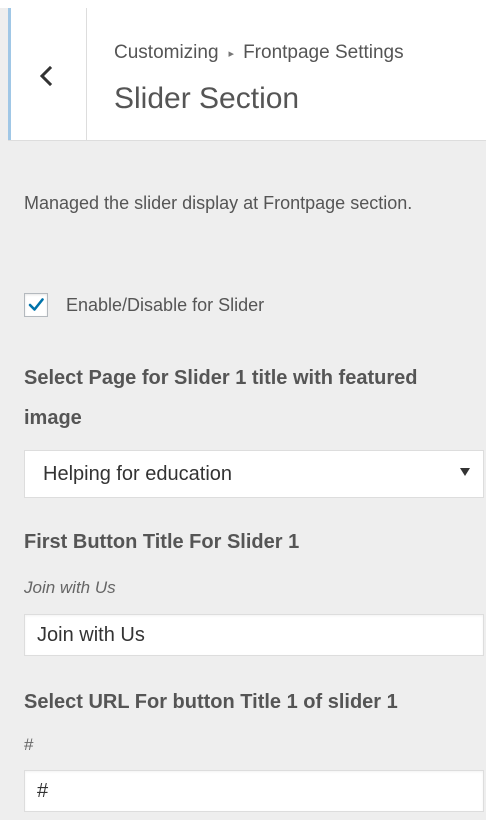  Describe the element at coordinates (243, 4) in the screenshot. I see `top-strip` at that location.